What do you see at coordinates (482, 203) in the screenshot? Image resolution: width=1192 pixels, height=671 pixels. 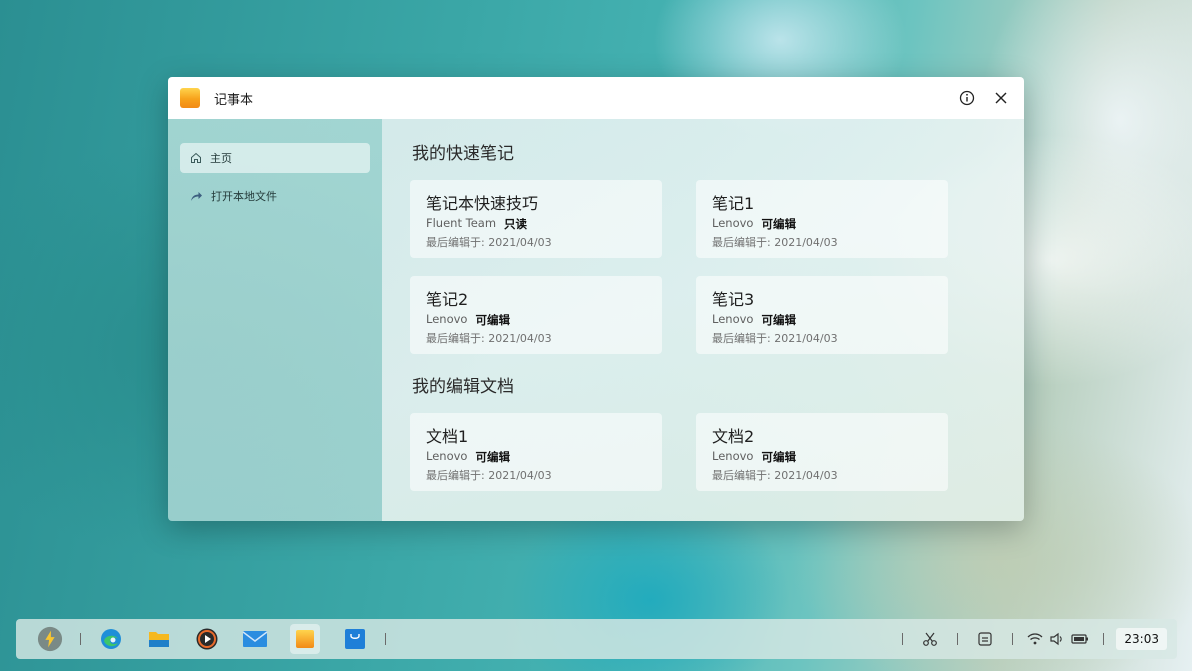 I see `card-title: 笔记本快速技巧` at bounding box center [482, 203].